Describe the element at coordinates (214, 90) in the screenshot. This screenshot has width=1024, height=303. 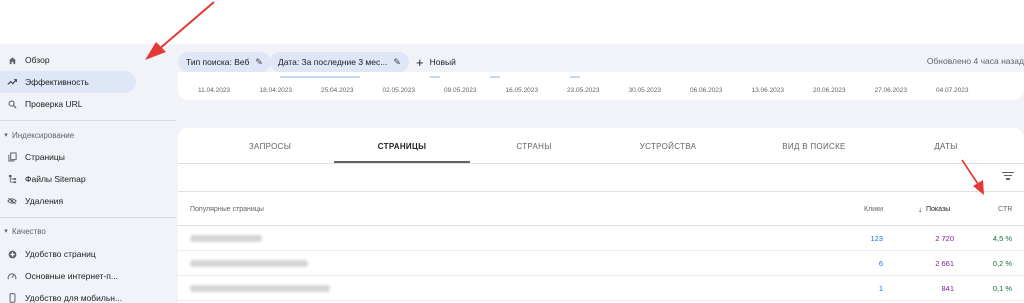
I see `date-axis-tick: 11.04.2023` at that location.